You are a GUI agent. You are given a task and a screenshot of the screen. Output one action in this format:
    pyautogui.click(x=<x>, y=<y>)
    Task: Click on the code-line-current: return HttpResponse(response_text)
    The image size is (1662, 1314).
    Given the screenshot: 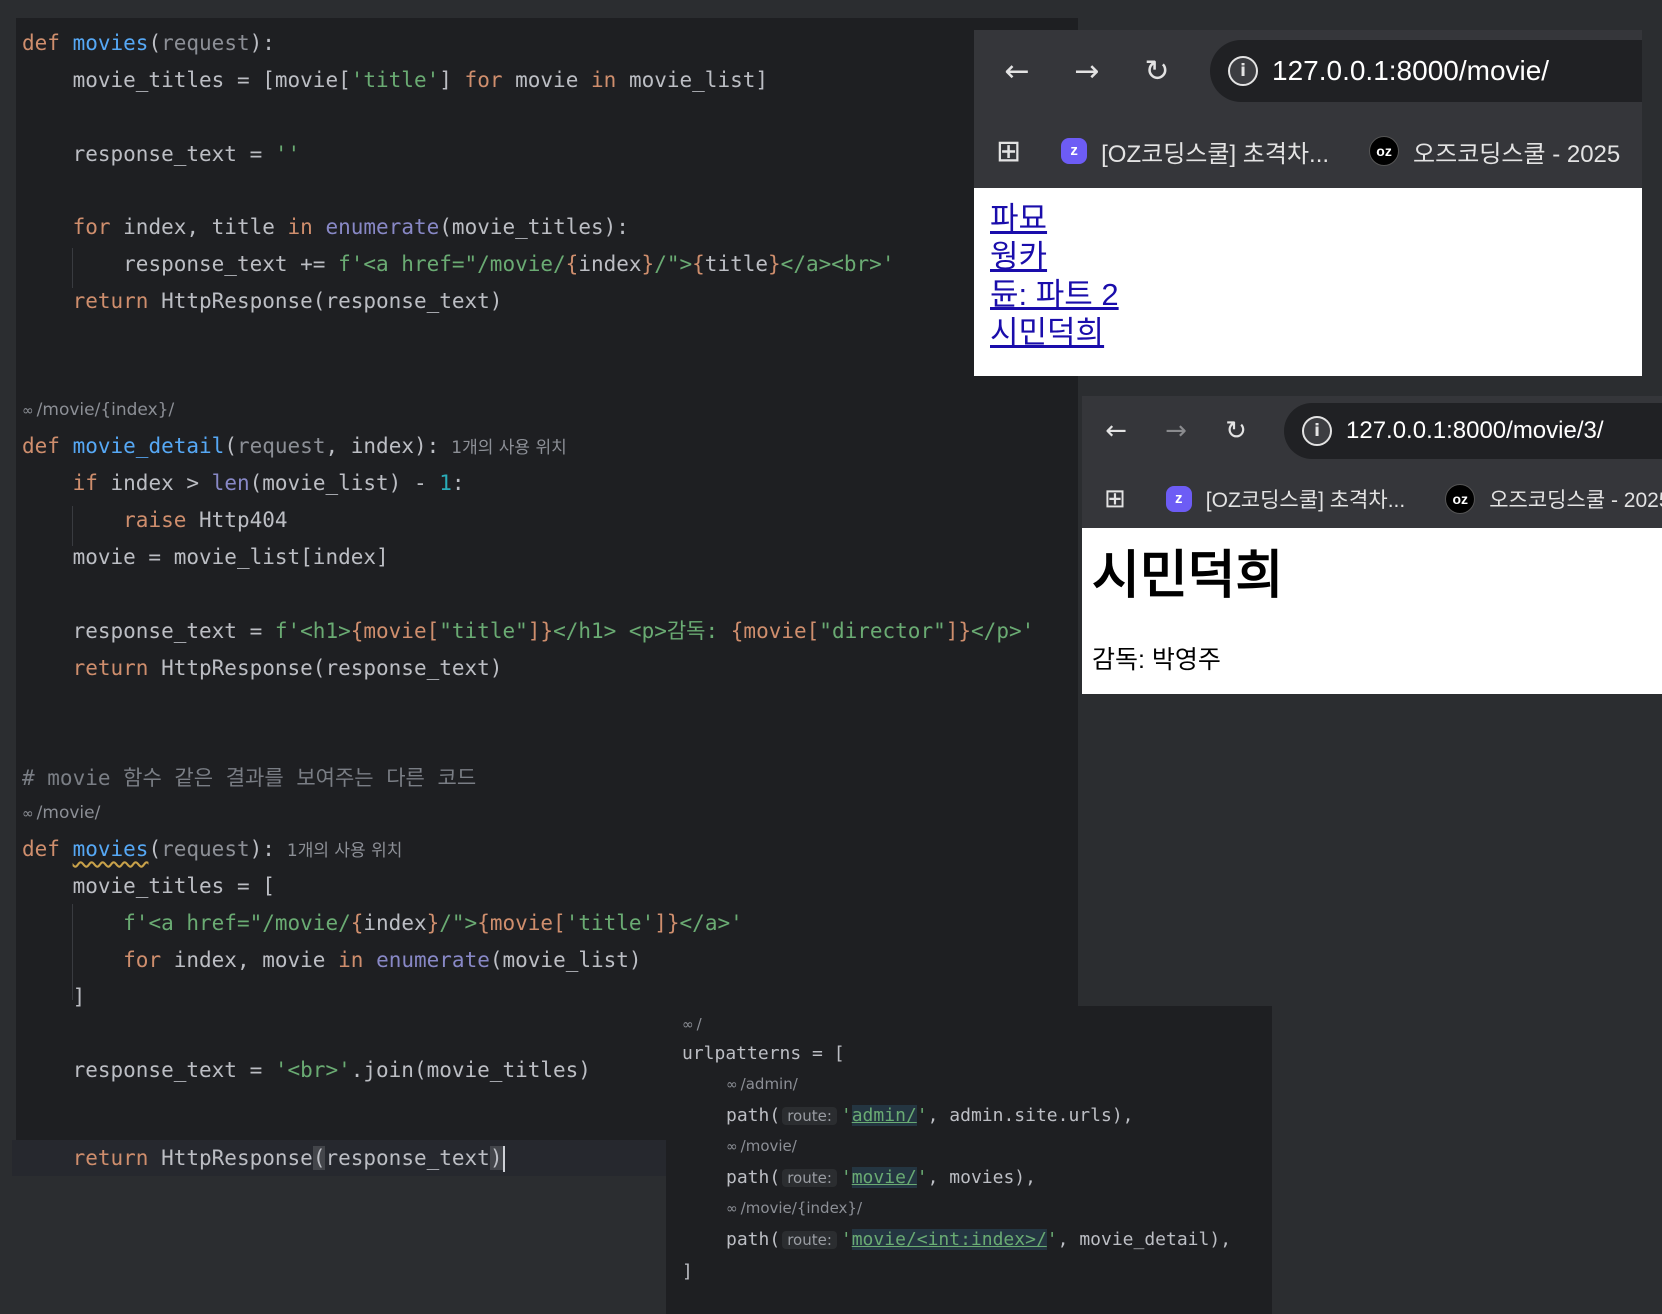 What is the action you would take?
    pyautogui.click(x=263, y=1158)
    